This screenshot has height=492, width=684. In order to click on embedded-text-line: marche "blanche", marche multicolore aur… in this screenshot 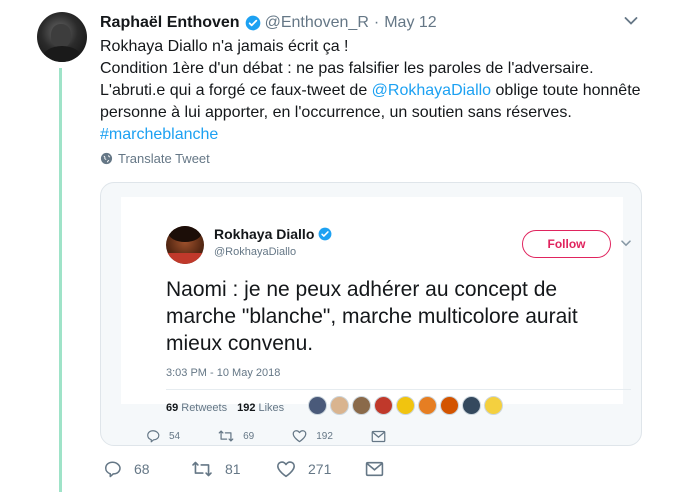, I will do `click(372, 316)`.